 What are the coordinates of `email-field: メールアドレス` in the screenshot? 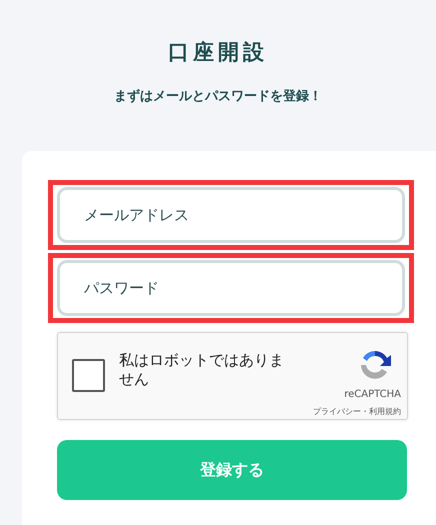 It's located at (231, 214).